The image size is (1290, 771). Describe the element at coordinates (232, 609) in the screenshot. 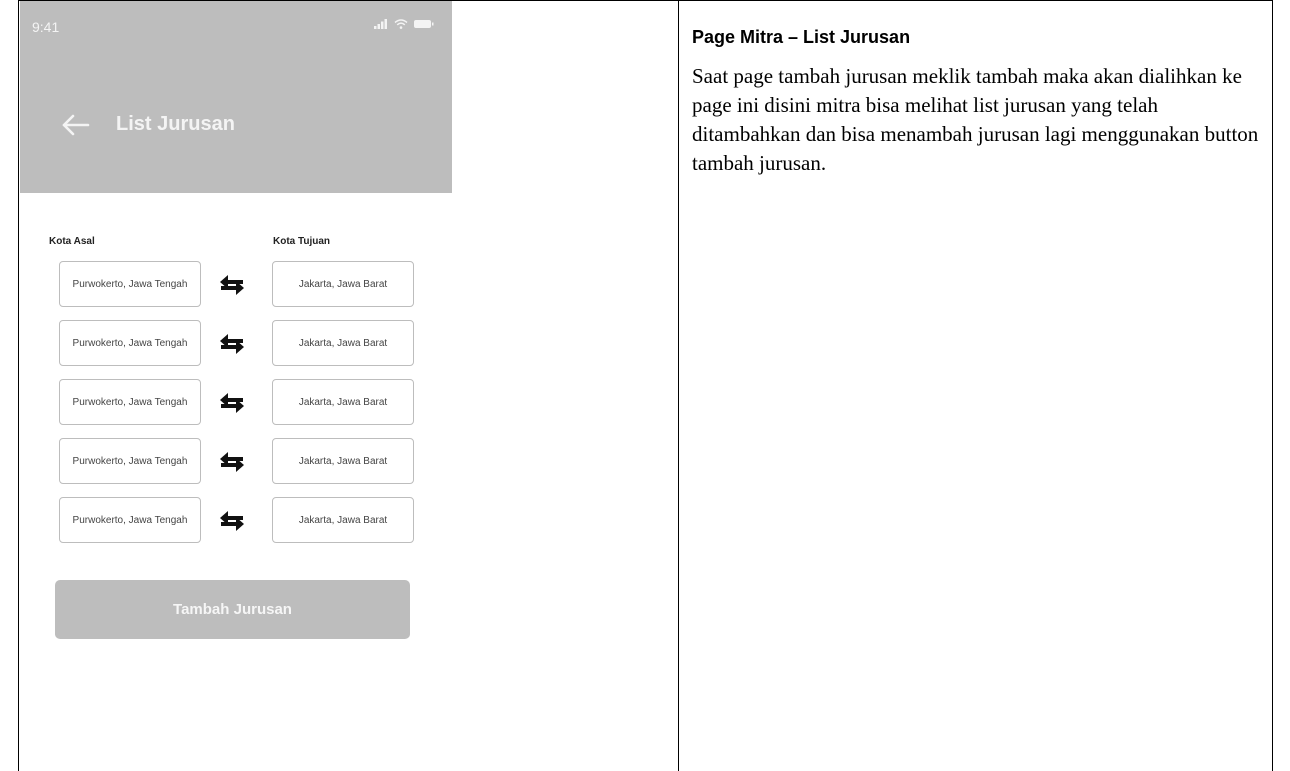

I see `tambah-jurusan-button: Tambah Jurusan` at that location.